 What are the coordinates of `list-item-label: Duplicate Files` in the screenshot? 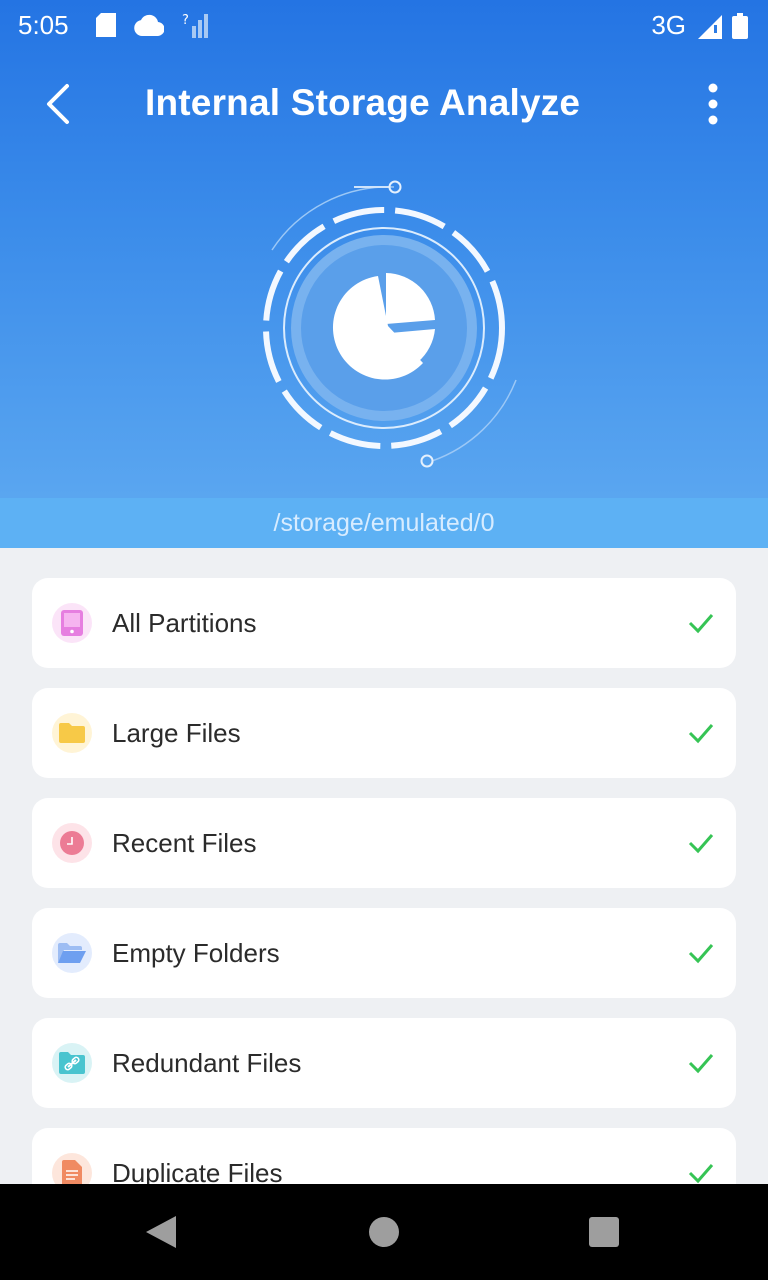 It's located at (197, 1171).